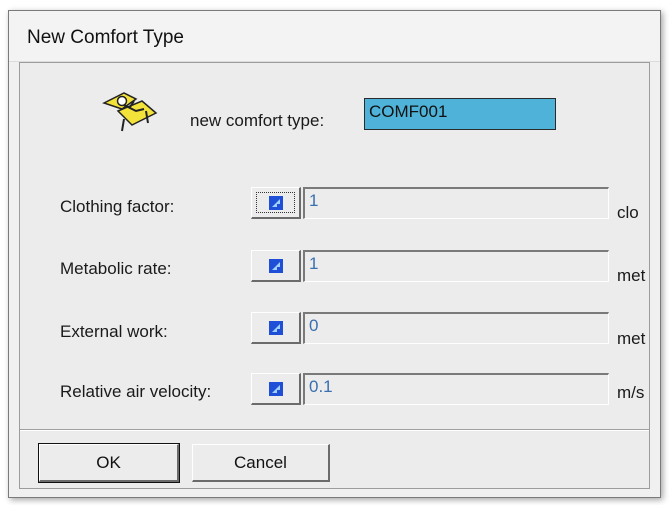 The width and height of the screenshot is (669, 505). Describe the element at coordinates (130, 112) in the screenshot. I see `reclining-person-icon` at that location.